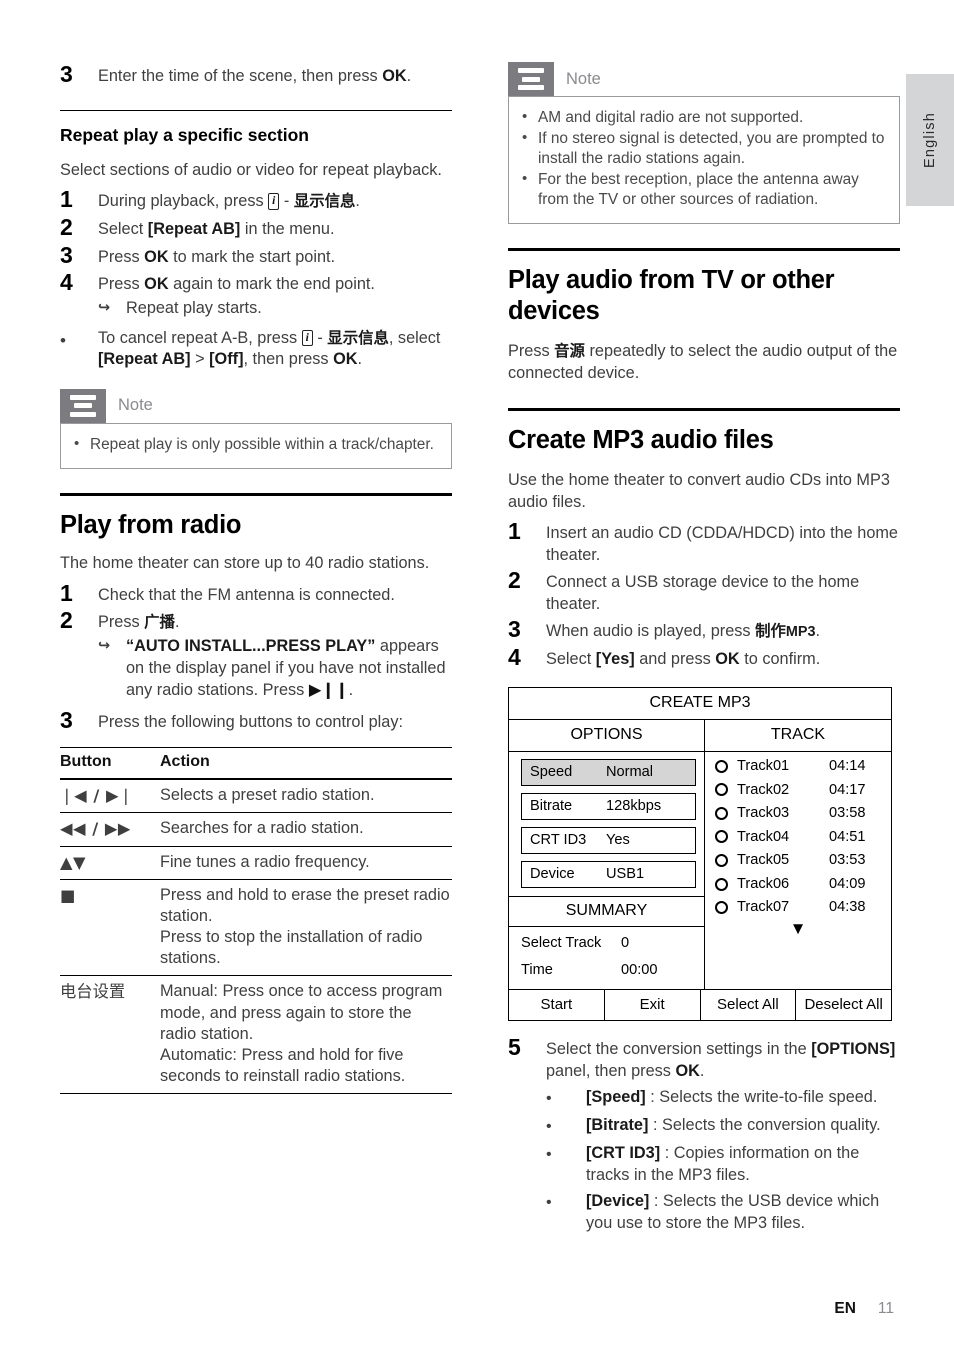 The width and height of the screenshot is (954, 1350). Describe the element at coordinates (151, 524) in the screenshot. I see `heading-play-from-radio: Play from radio` at that location.